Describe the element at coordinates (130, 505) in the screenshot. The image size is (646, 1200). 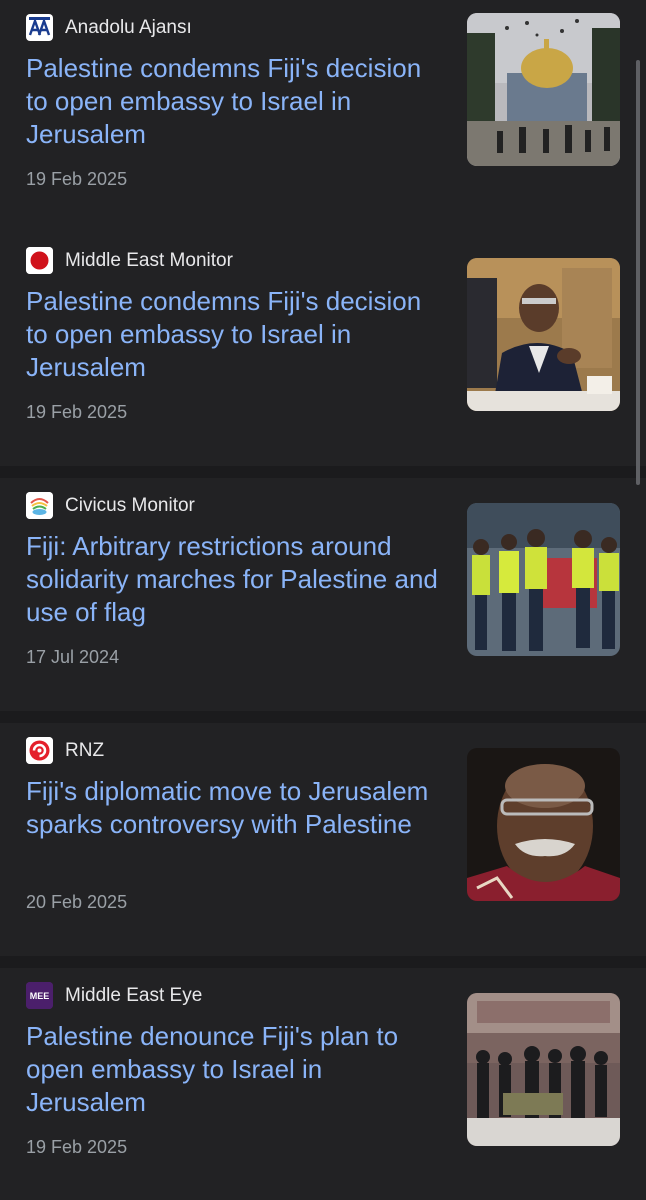
I see `source-name: Civicus Monitor` at that location.